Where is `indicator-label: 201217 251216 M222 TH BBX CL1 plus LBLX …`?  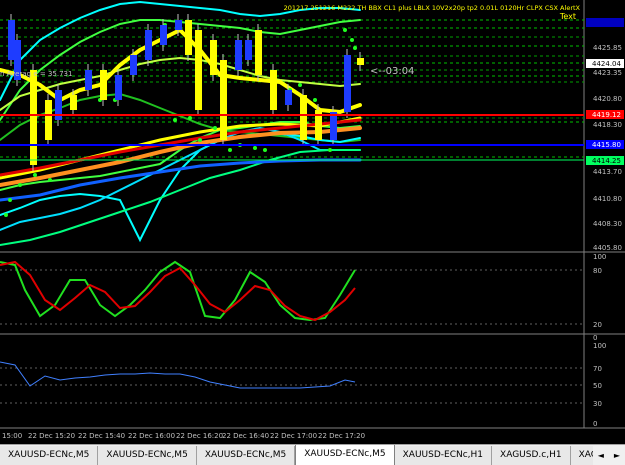
indicator-label: 201217 251216 M222 TH BBX CL1 plus LBLX … is located at coordinates (432, 8).